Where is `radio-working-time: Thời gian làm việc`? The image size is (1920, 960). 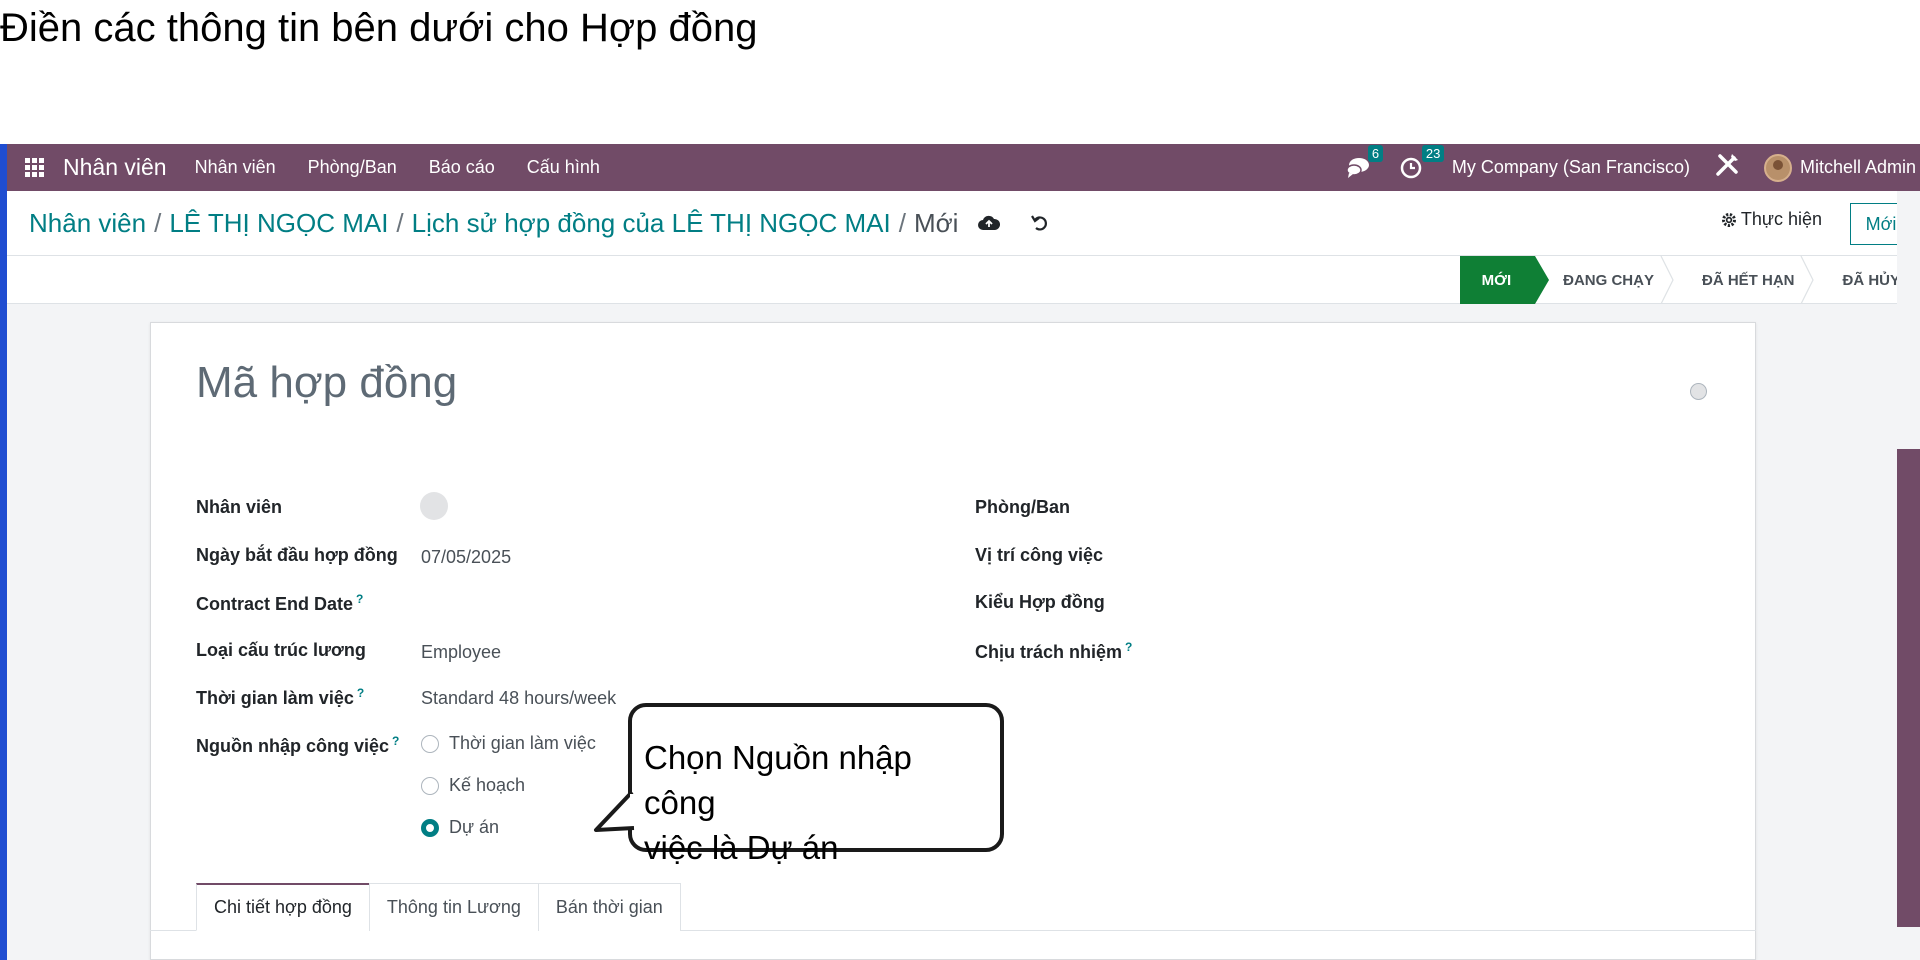
radio-working-time: Thời gian làm việc is located at coordinates (508, 743).